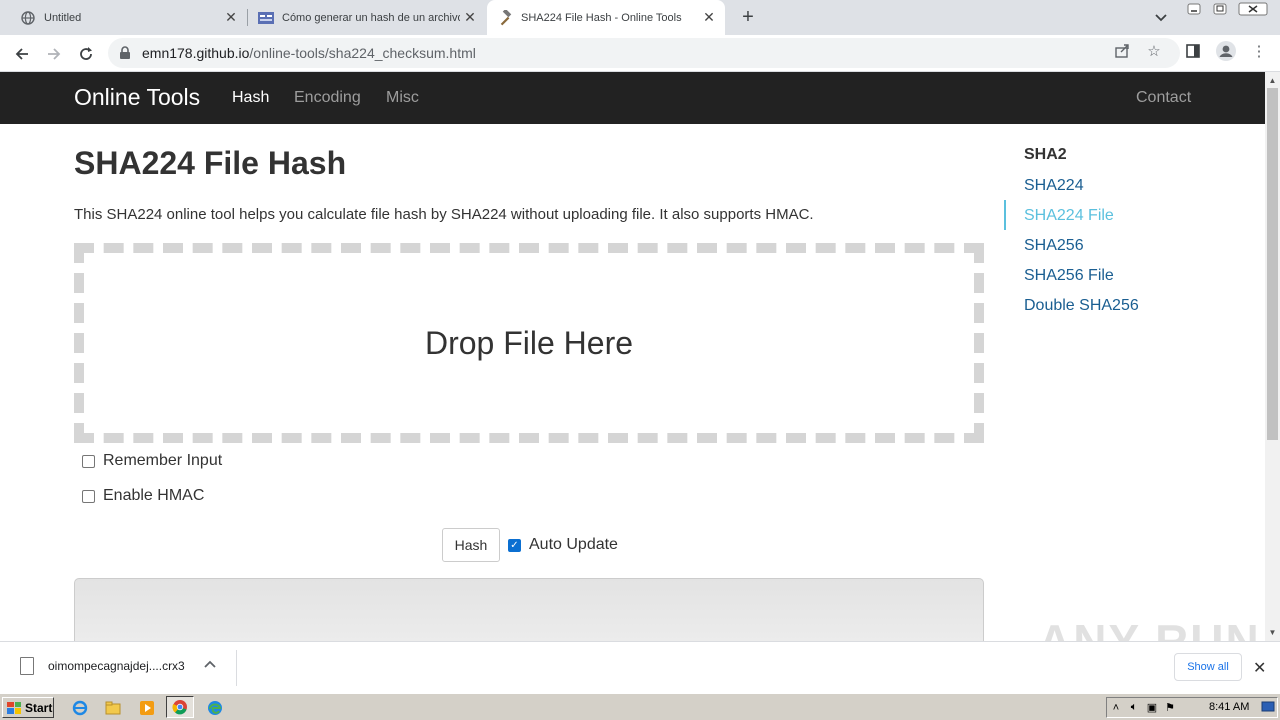  Describe the element at coordinates (573, 544) in the screenshot. I see `auto-update-label: Auto Update` at that location.